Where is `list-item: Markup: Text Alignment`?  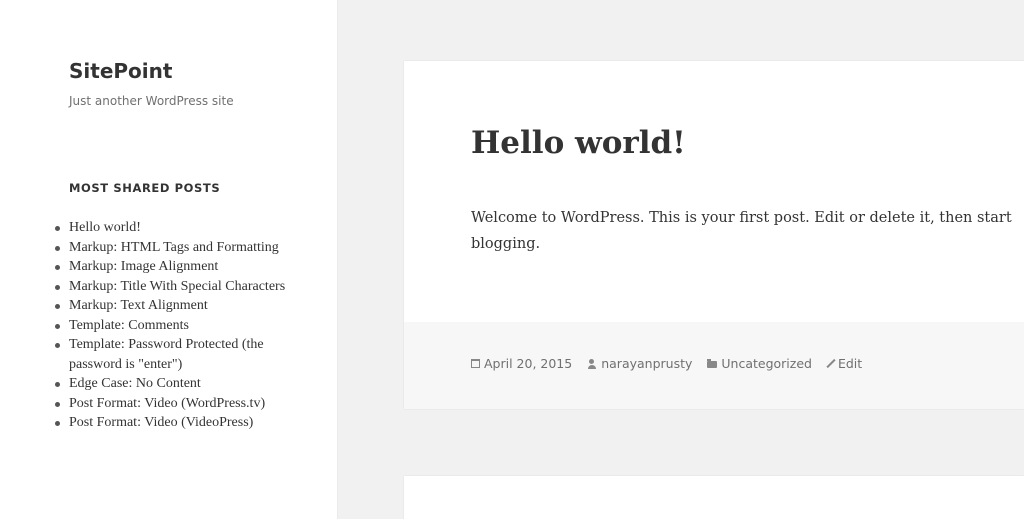
list-item: Markup: Text Alignment is located at coordinates (182, 306).